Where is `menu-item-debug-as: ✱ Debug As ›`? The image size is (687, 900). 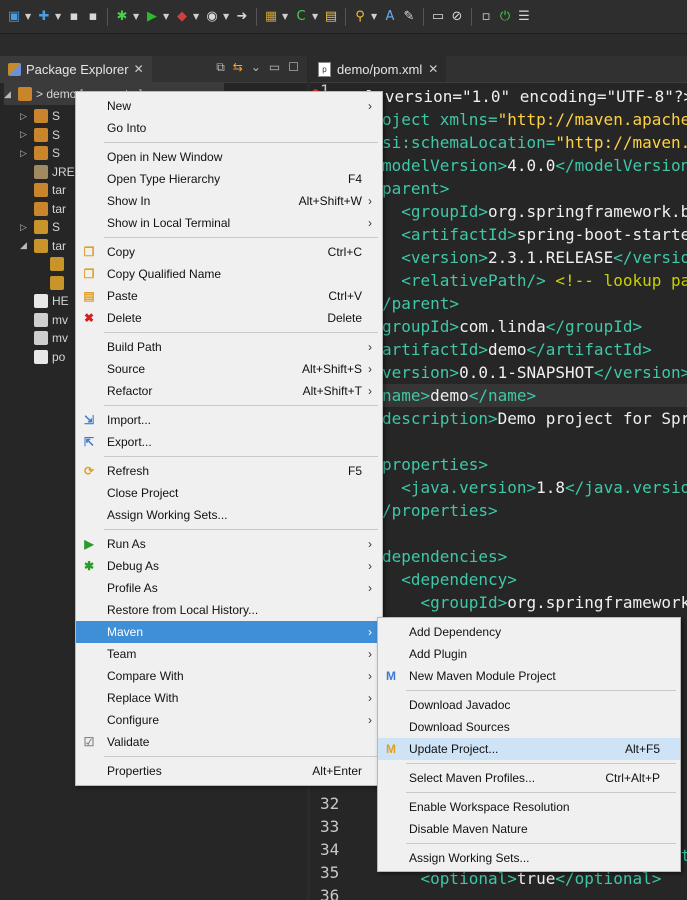
menu-item-debug-as: ✱ Debug As › is located at coordinates (229, 566).